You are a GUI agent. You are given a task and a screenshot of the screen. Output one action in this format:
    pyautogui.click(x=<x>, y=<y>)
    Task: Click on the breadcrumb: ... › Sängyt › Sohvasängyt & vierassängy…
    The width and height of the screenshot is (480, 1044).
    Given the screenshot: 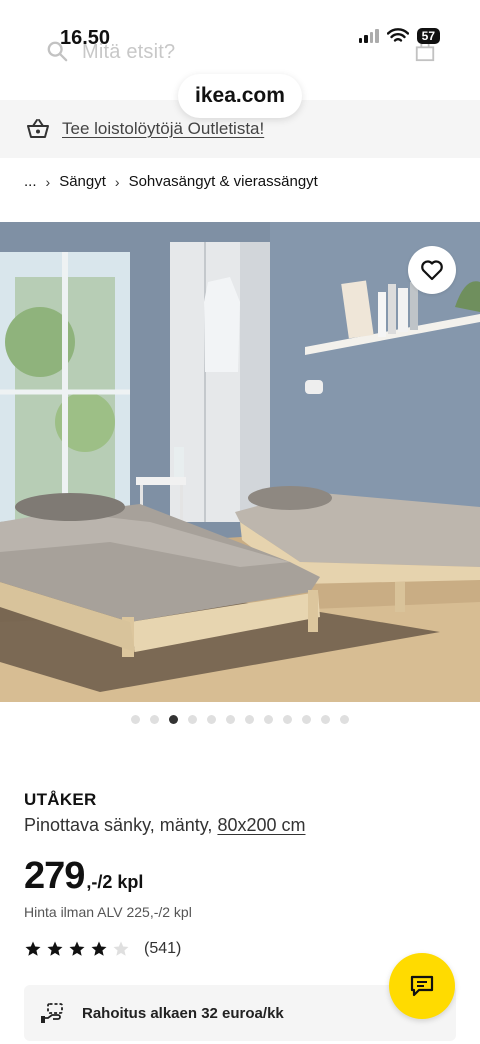 What is the action you would take?
    pyautogui.click(x=171, y=181)
    